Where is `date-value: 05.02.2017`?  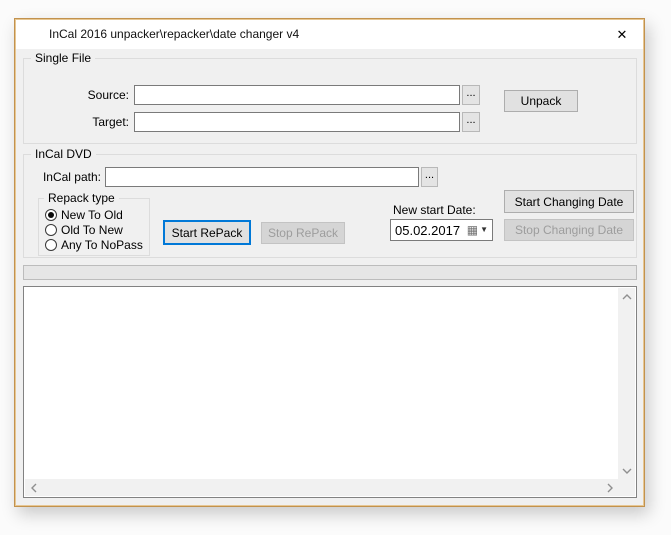
date-value: 05.02.2017 is located at coordinates (428, 230).